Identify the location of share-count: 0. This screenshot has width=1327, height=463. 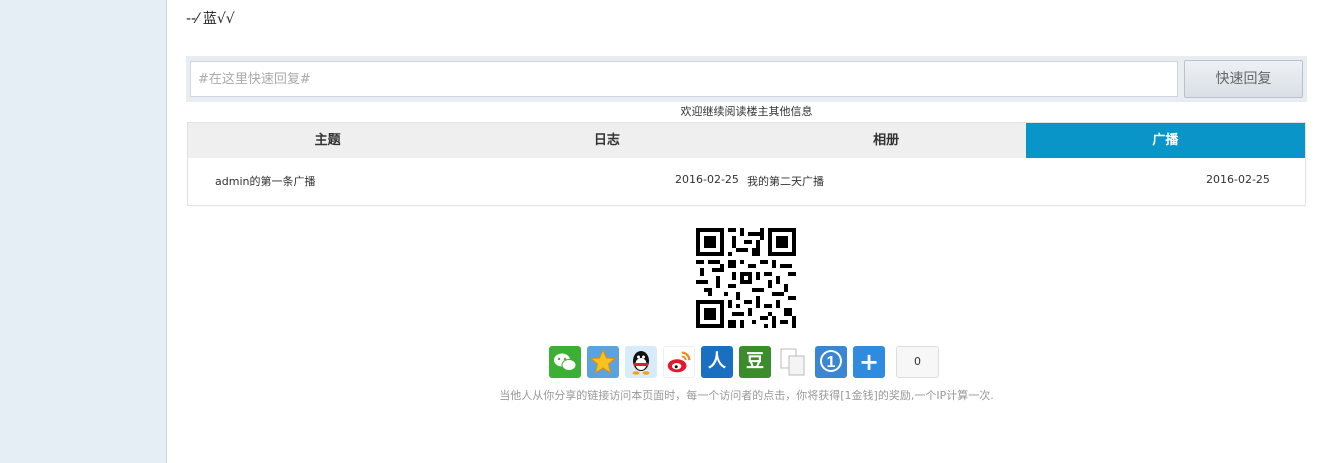
(917, 362).